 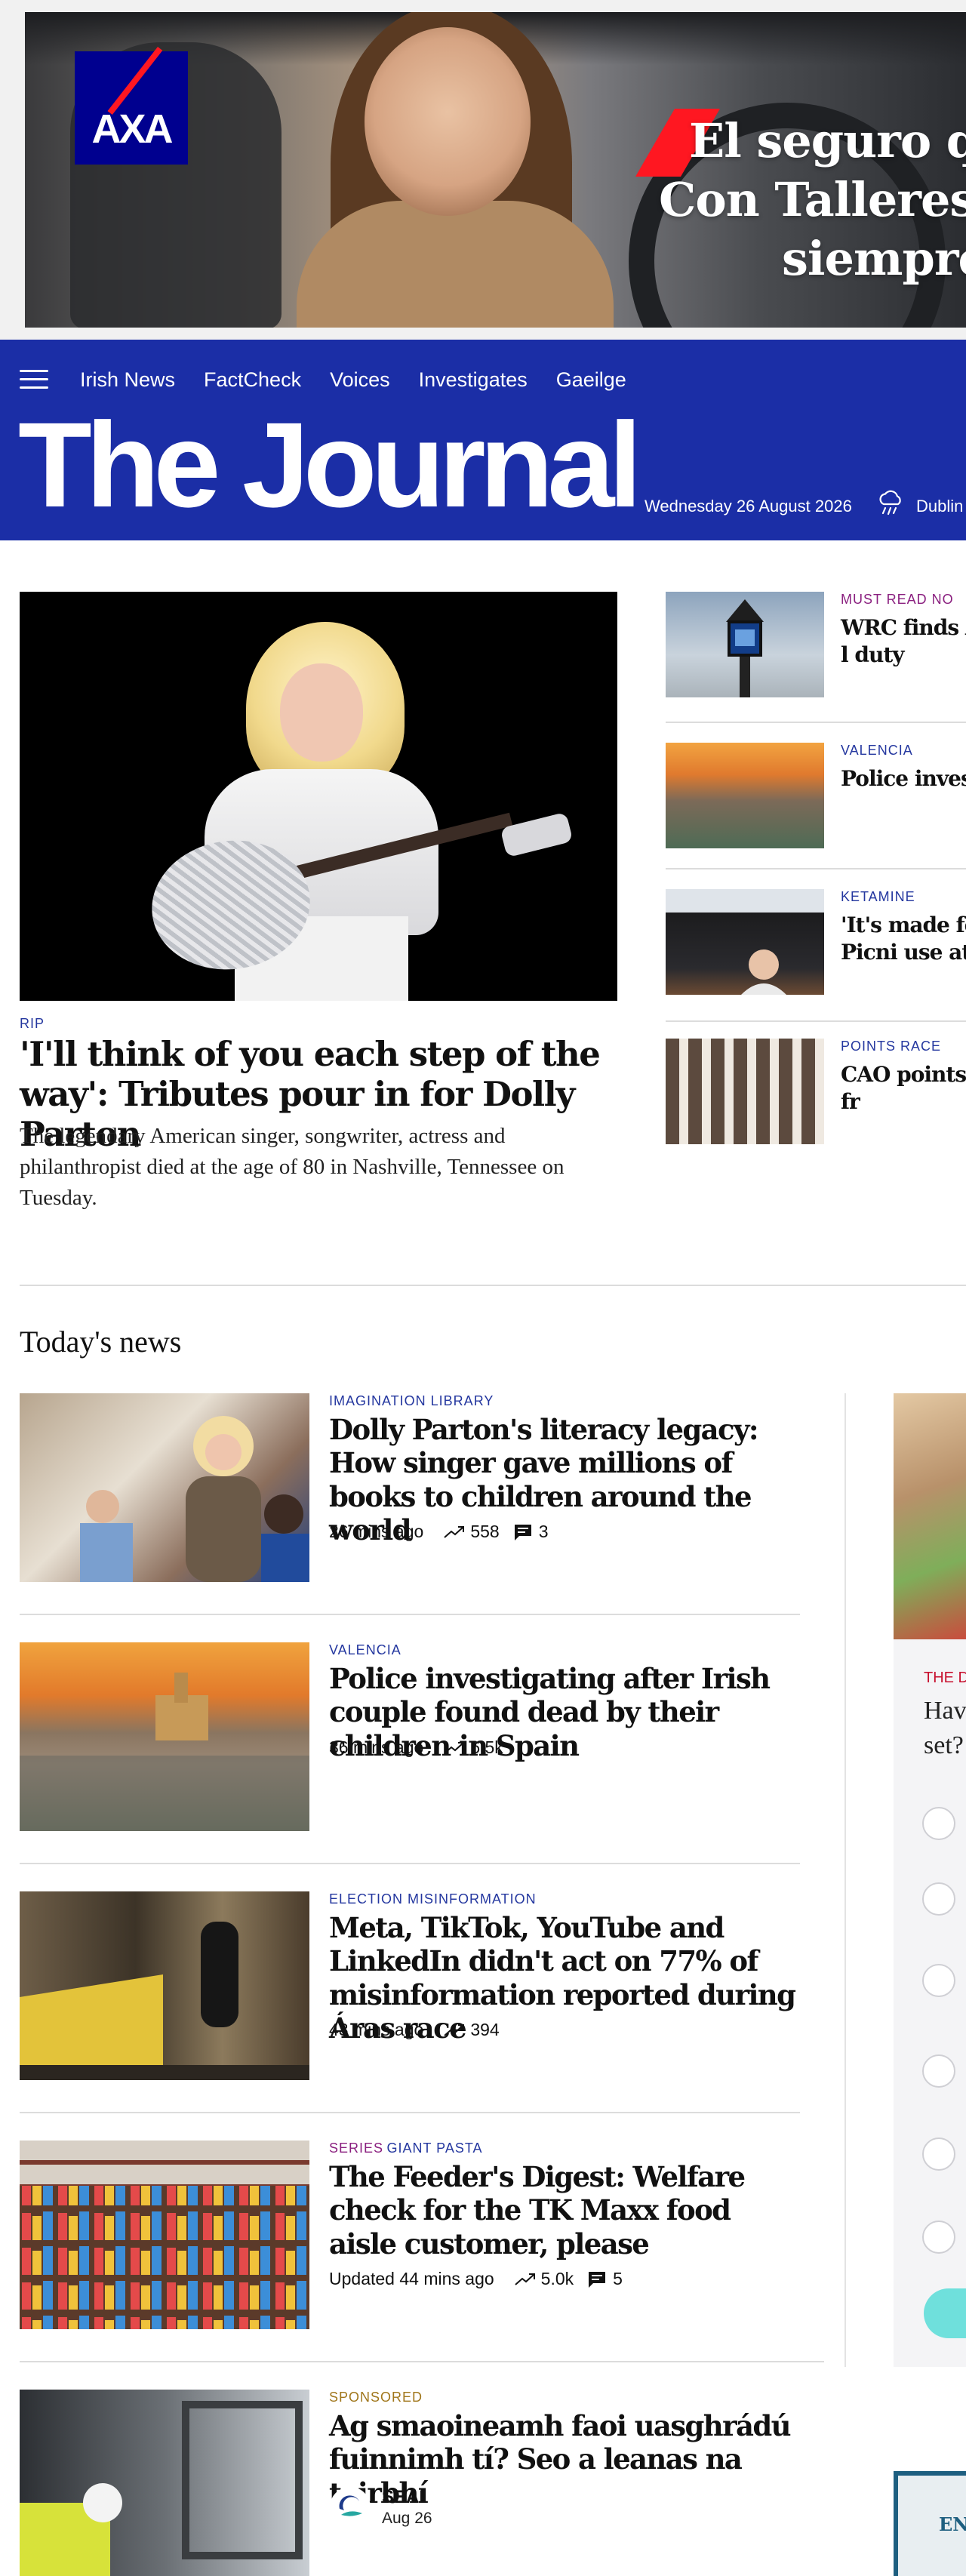 I want to click on seai-logo, so click(x=350, y=2507).